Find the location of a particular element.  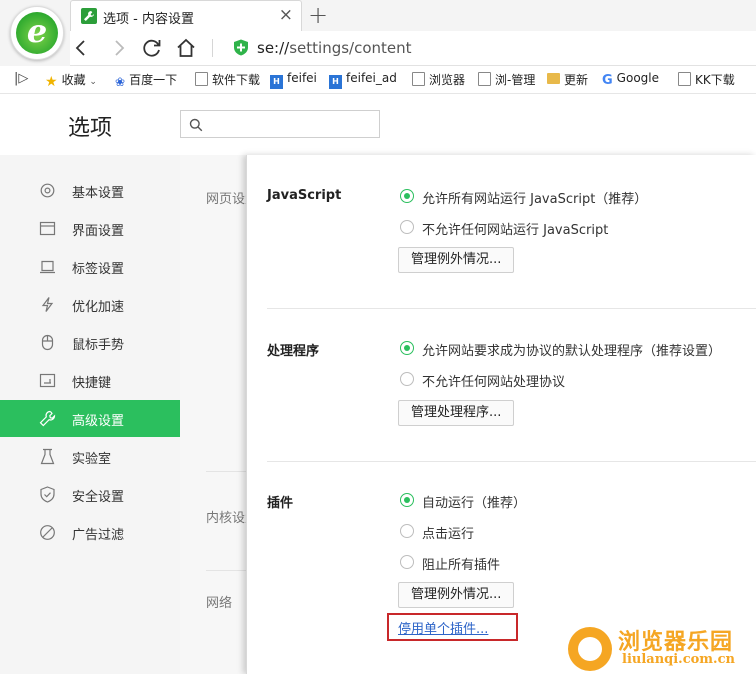

plugins-section-title: 插件 is located at coordinates (280, 503).